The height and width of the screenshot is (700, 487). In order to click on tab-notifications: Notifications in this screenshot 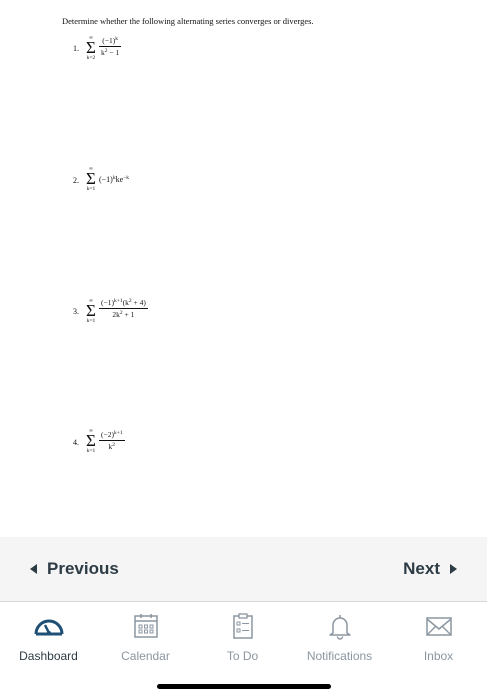, I will do `click(339, 637)`.